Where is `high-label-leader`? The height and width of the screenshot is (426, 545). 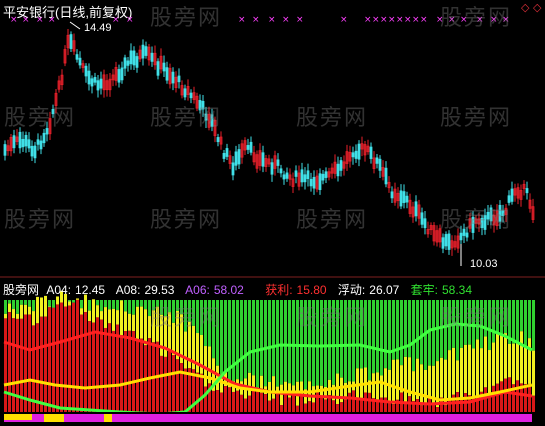
high-label-leader is located at coordinates (75, 25).